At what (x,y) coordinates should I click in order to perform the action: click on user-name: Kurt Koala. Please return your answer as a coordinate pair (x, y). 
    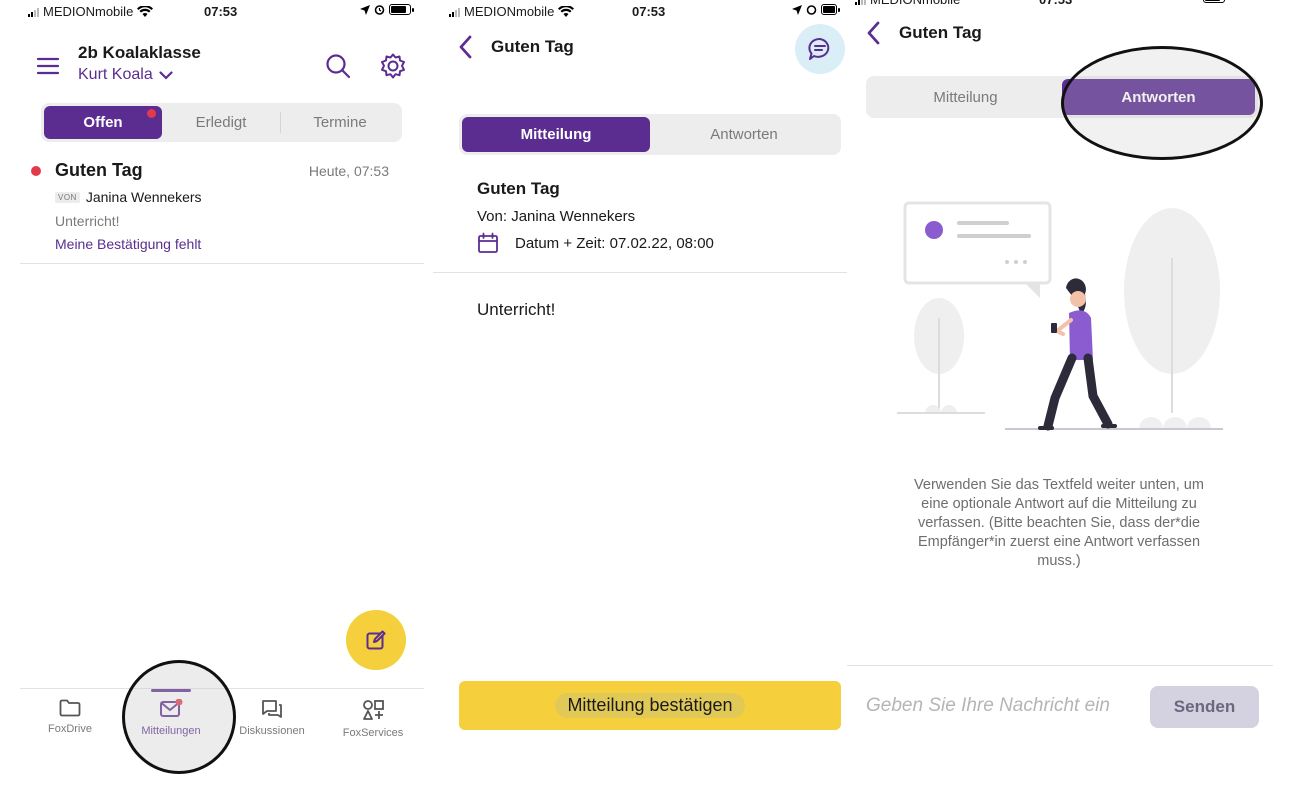
    Looking at the image, I should click on (115, 74).